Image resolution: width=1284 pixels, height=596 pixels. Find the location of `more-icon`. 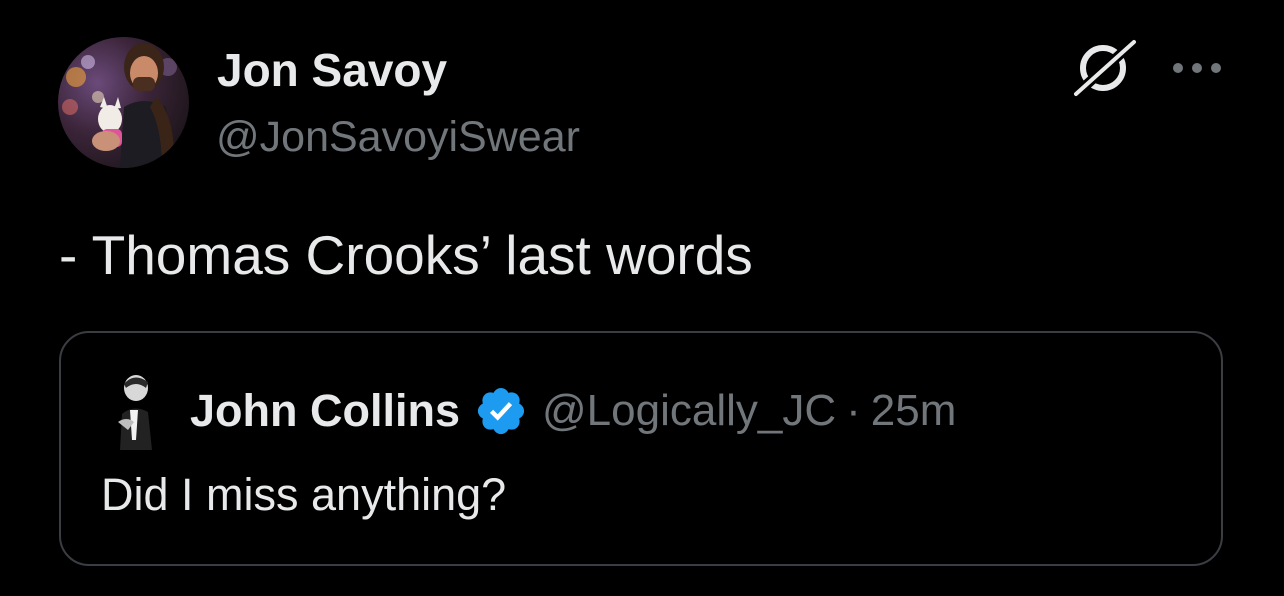

more-icon is located at coordinates (1197, 68).